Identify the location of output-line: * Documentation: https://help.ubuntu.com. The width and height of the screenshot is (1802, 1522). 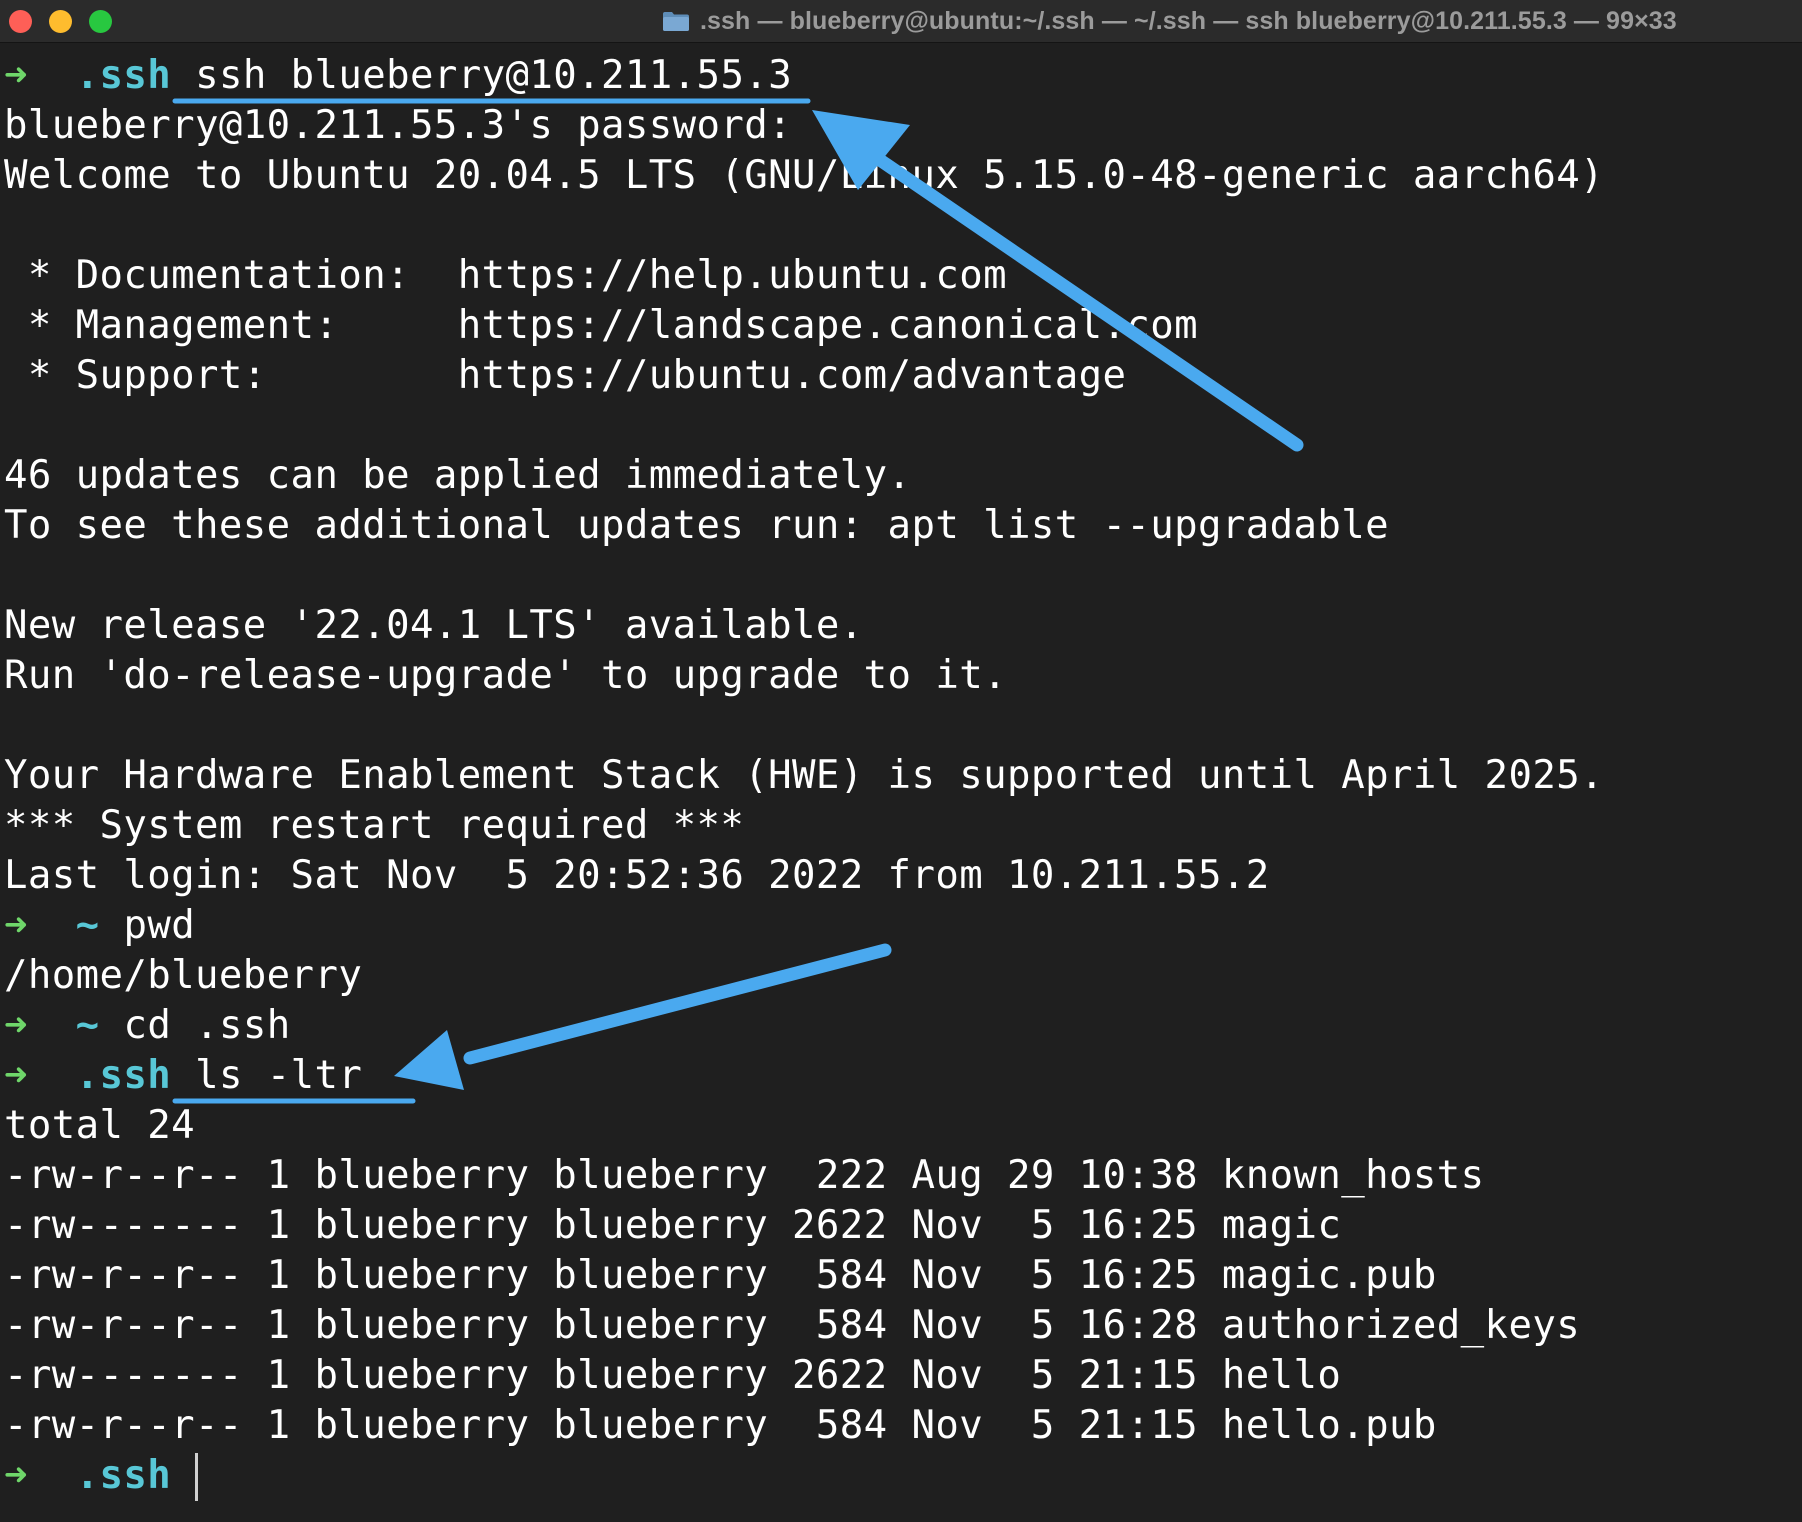
(505, 275).